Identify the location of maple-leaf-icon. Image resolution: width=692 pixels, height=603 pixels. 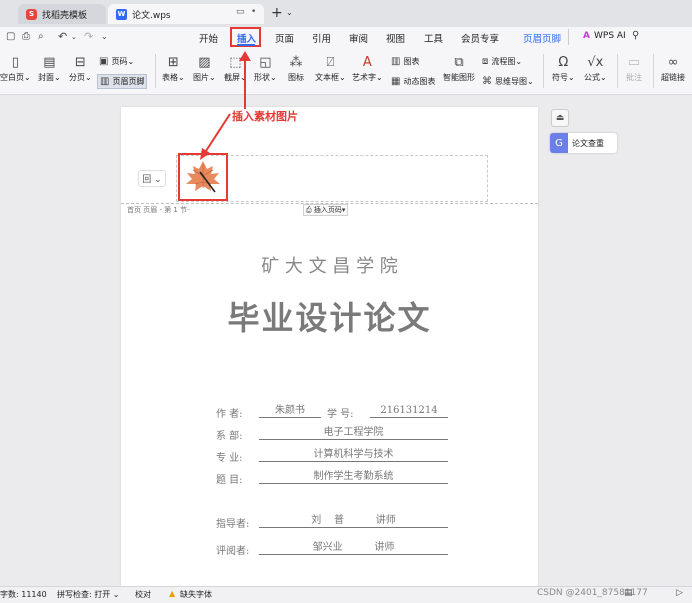
(203, 177).